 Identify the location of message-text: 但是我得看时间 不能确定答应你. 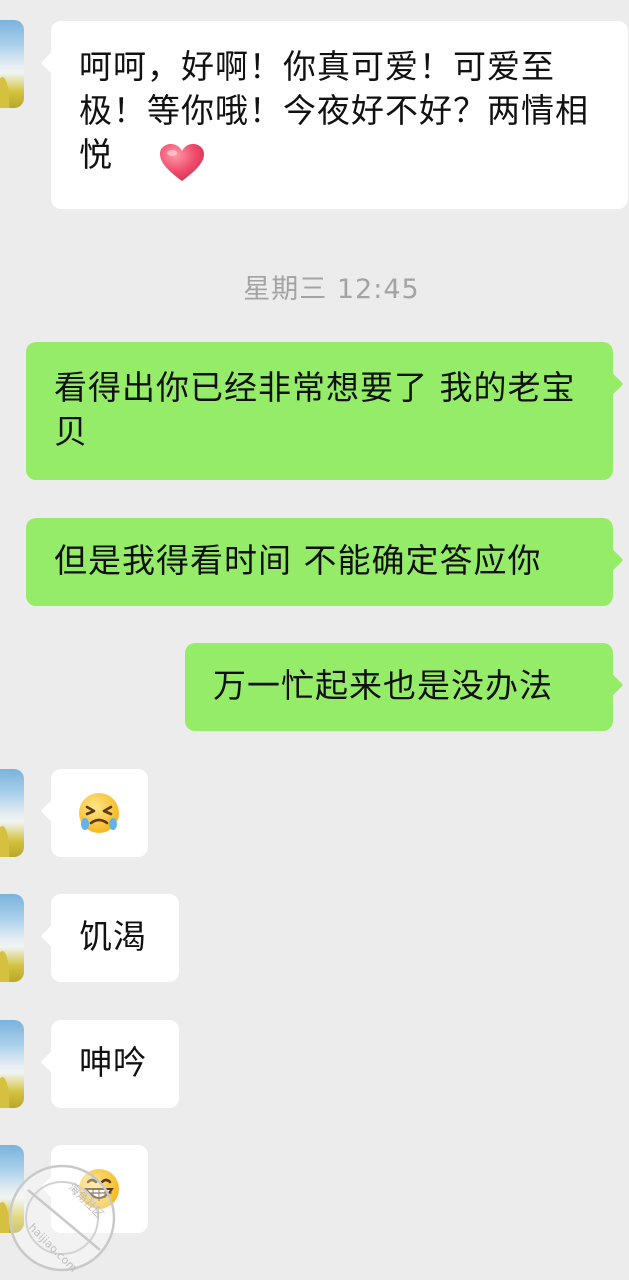
(298, 560).